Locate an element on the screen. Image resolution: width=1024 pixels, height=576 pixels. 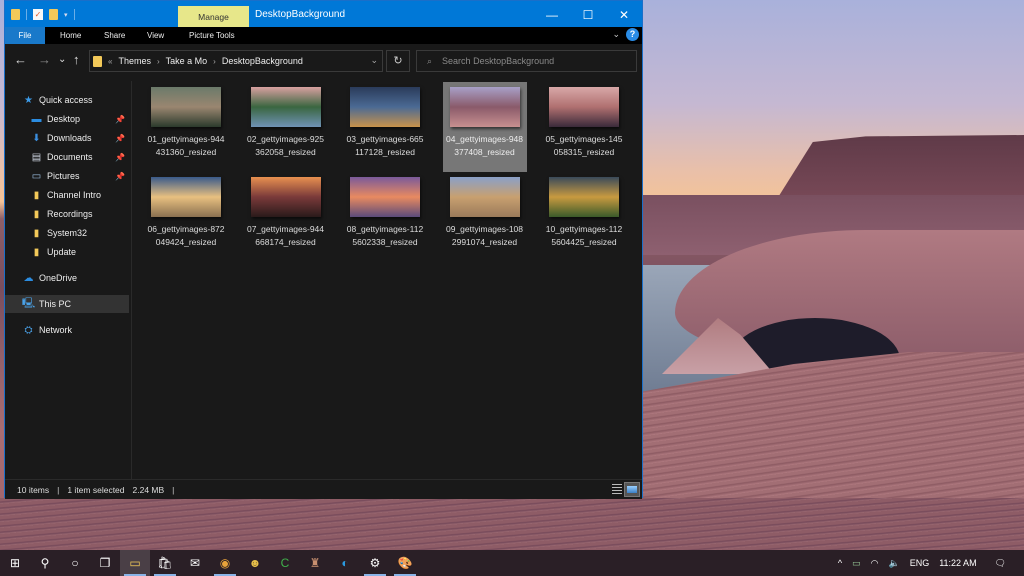
volume-icon: 🔈 is located at coordinates (893, 563).